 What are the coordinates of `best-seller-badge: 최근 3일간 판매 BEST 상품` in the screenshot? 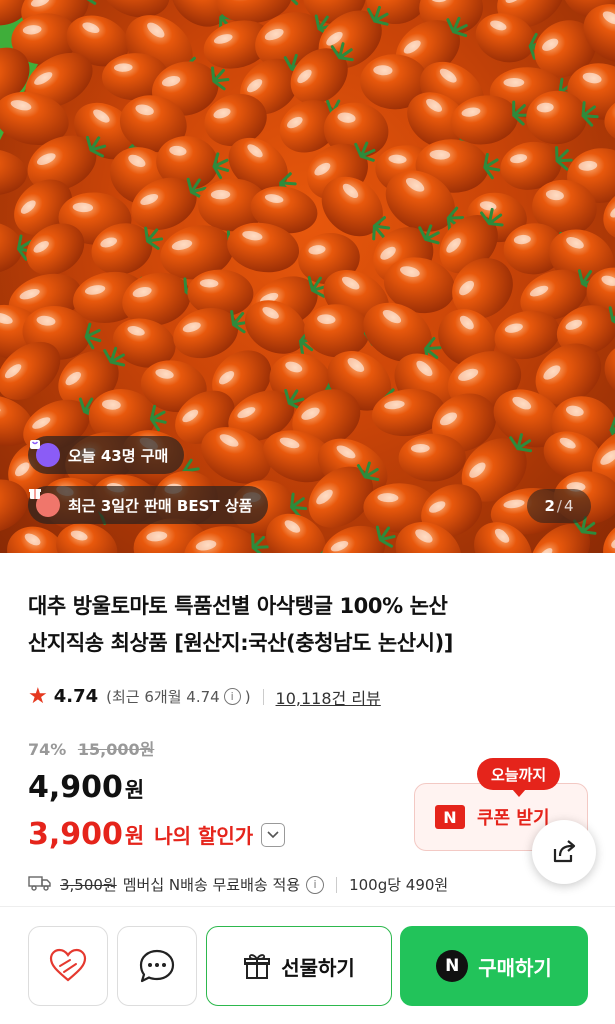 It's located at (148, 505).